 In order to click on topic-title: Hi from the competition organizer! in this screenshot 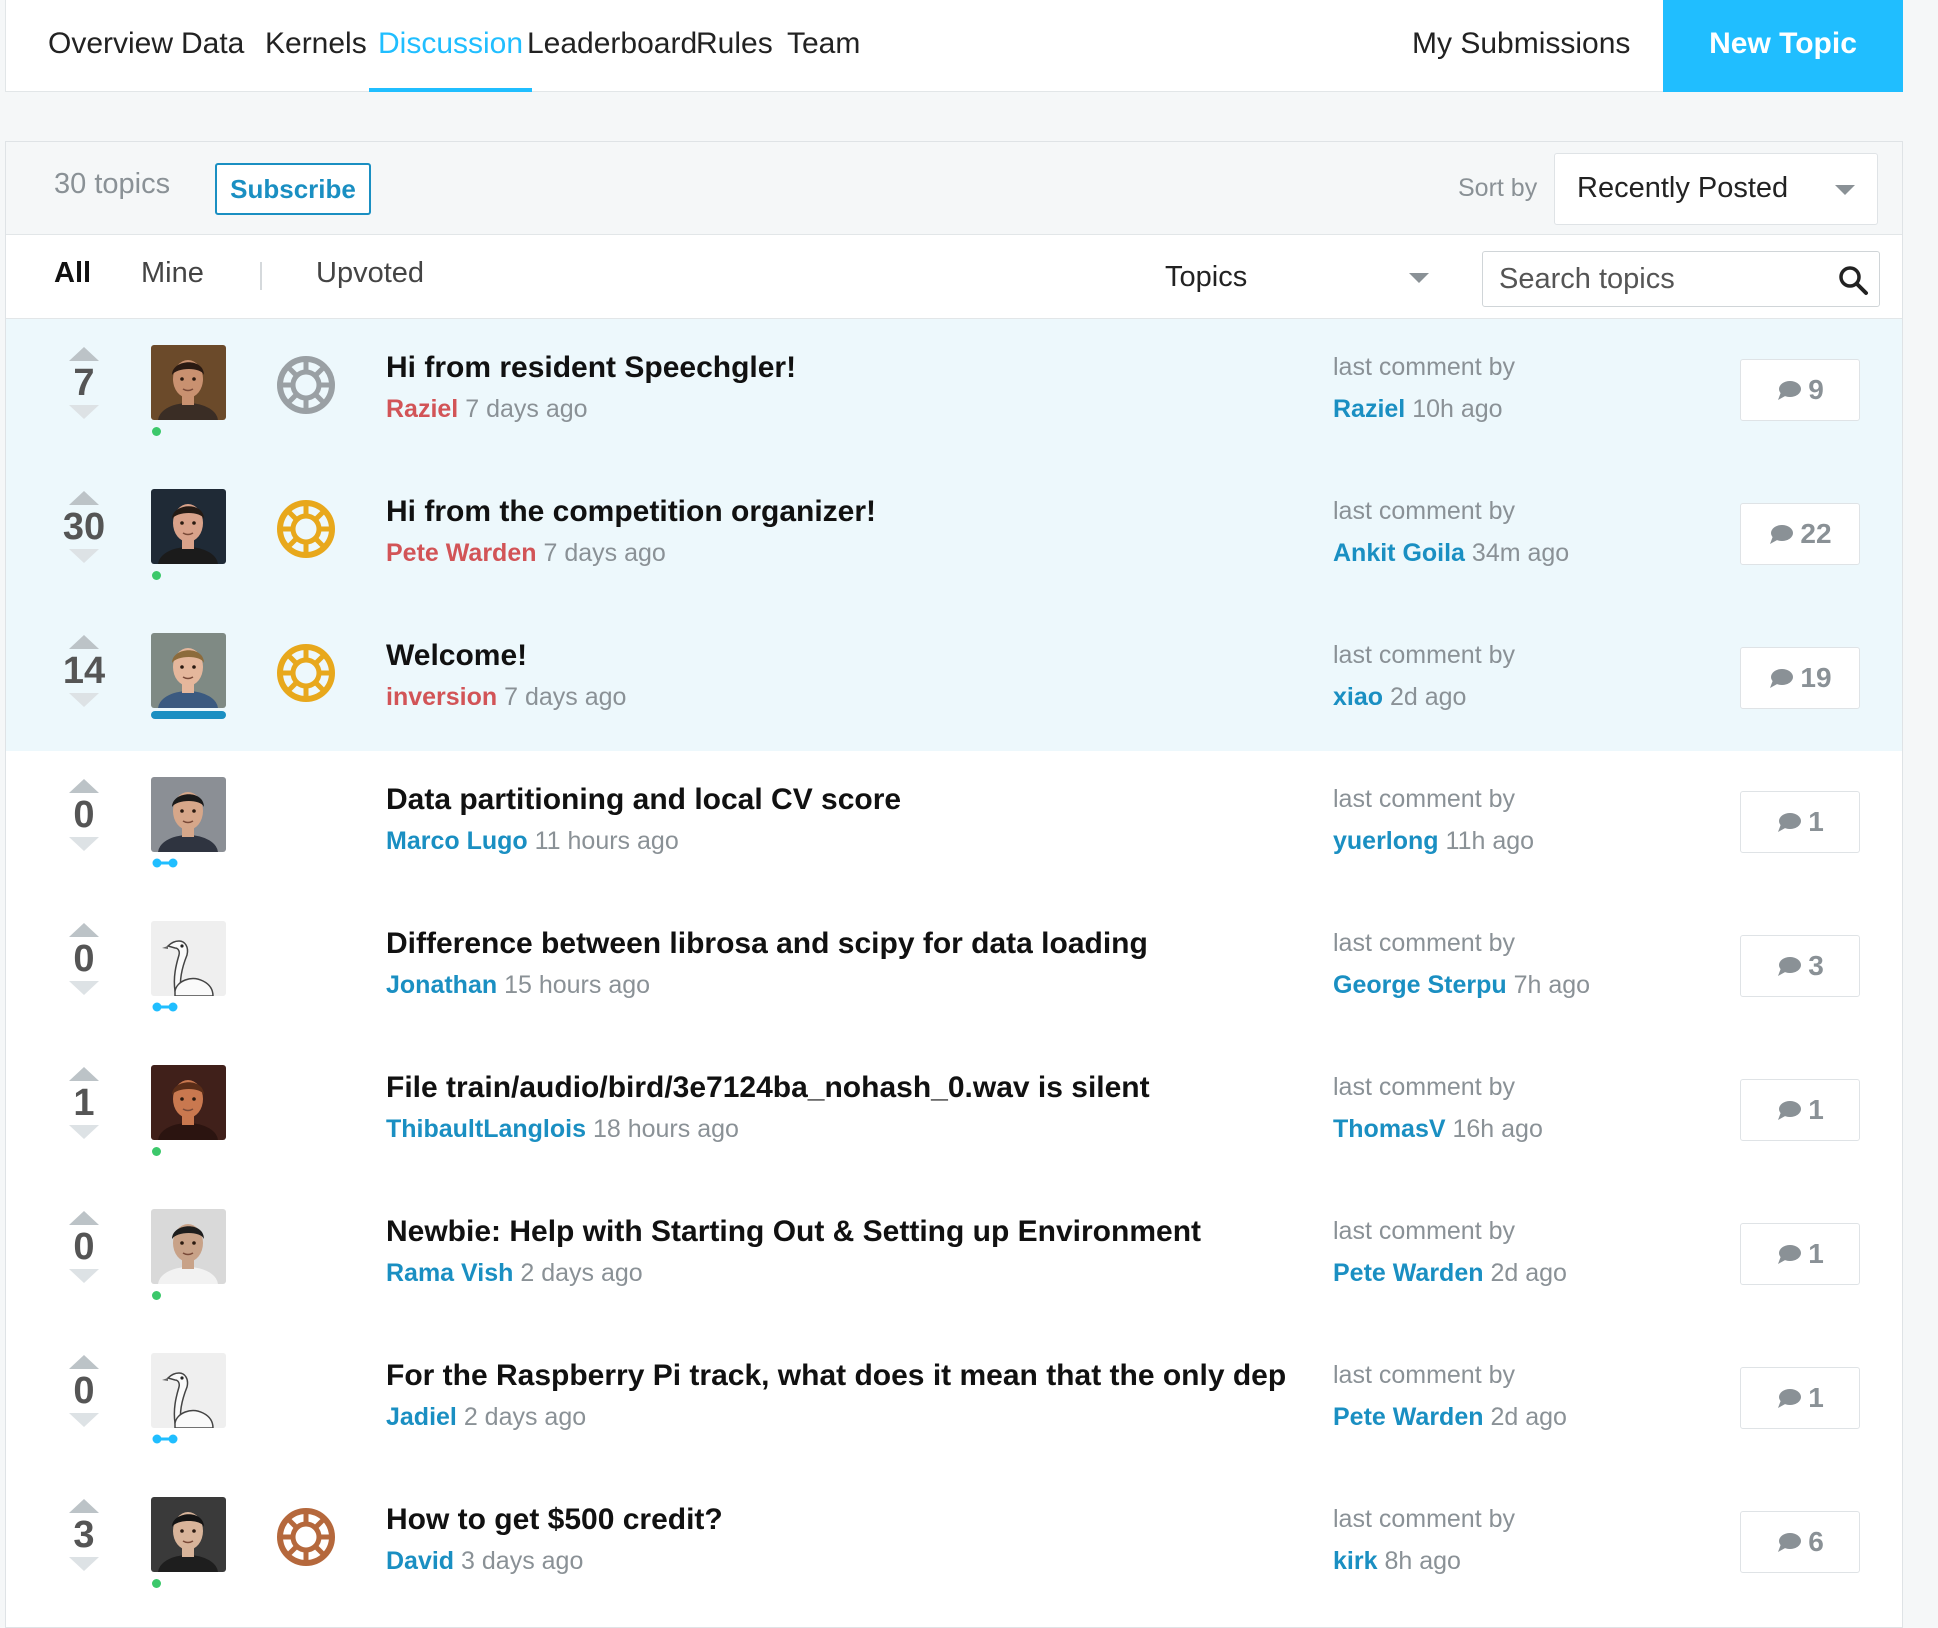, I will do `click(631, 512)`.